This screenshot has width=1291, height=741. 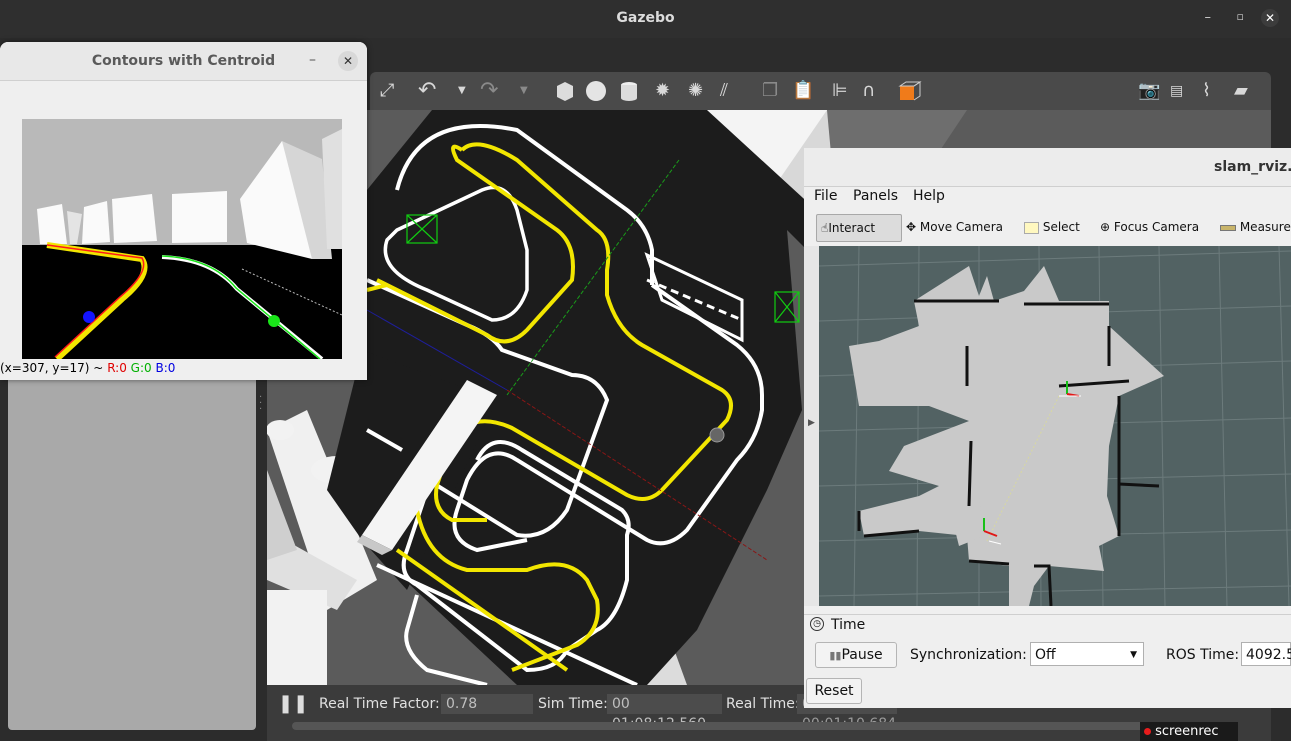 I want to click on screenshot-icon: 📷, so click(x=1149, y=91).